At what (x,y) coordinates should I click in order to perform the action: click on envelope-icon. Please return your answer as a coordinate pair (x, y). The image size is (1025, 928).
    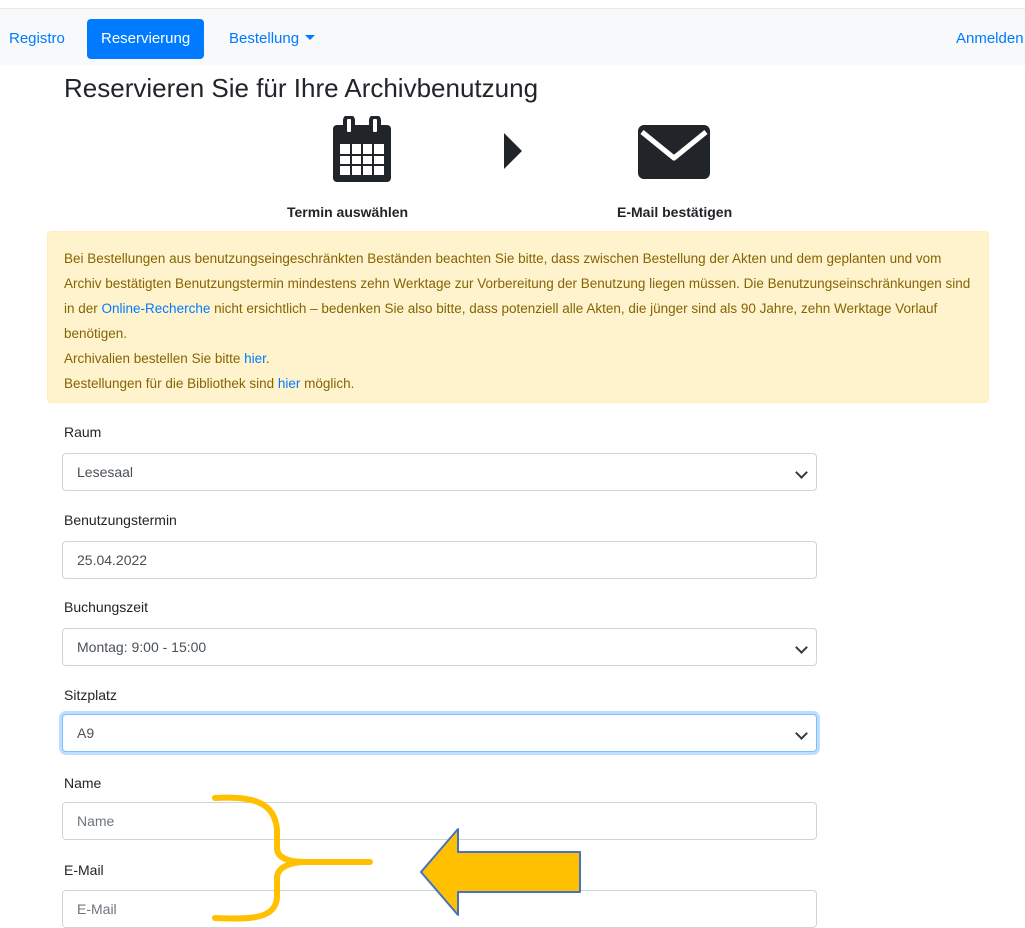
    Looking at the image, I should click on (674, 152).